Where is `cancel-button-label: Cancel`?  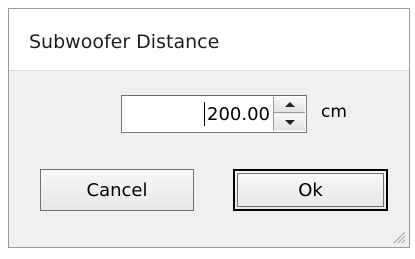
cancel-button-label: Cancel is located at coordinates (117, 190).